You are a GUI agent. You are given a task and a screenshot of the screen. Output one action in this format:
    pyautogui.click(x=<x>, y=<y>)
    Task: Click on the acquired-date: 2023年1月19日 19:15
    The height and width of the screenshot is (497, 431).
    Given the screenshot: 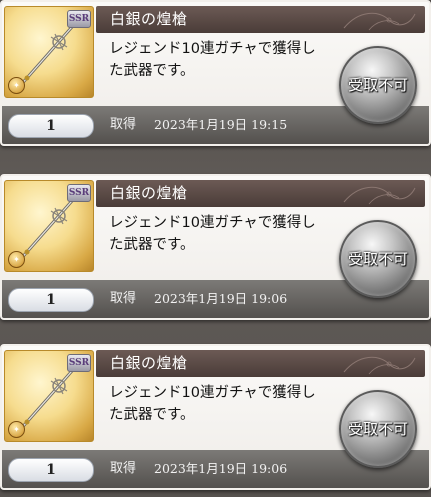 What is the action you would take?
    pyautogui.click(x=221, y=124)
    